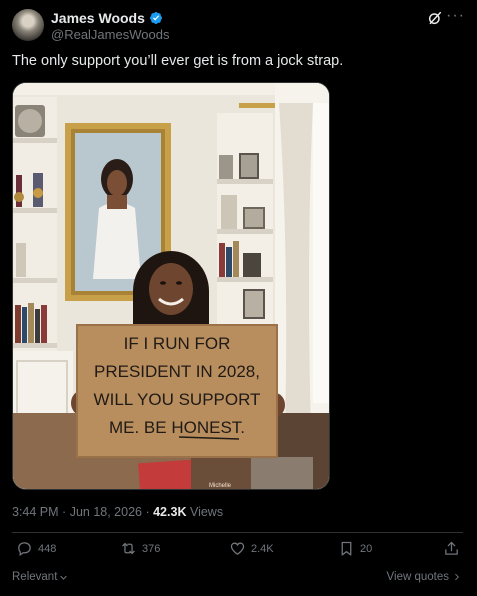  Describe the element at coordinates (28, 25) in the screenshot. I see `avatar` at that location.